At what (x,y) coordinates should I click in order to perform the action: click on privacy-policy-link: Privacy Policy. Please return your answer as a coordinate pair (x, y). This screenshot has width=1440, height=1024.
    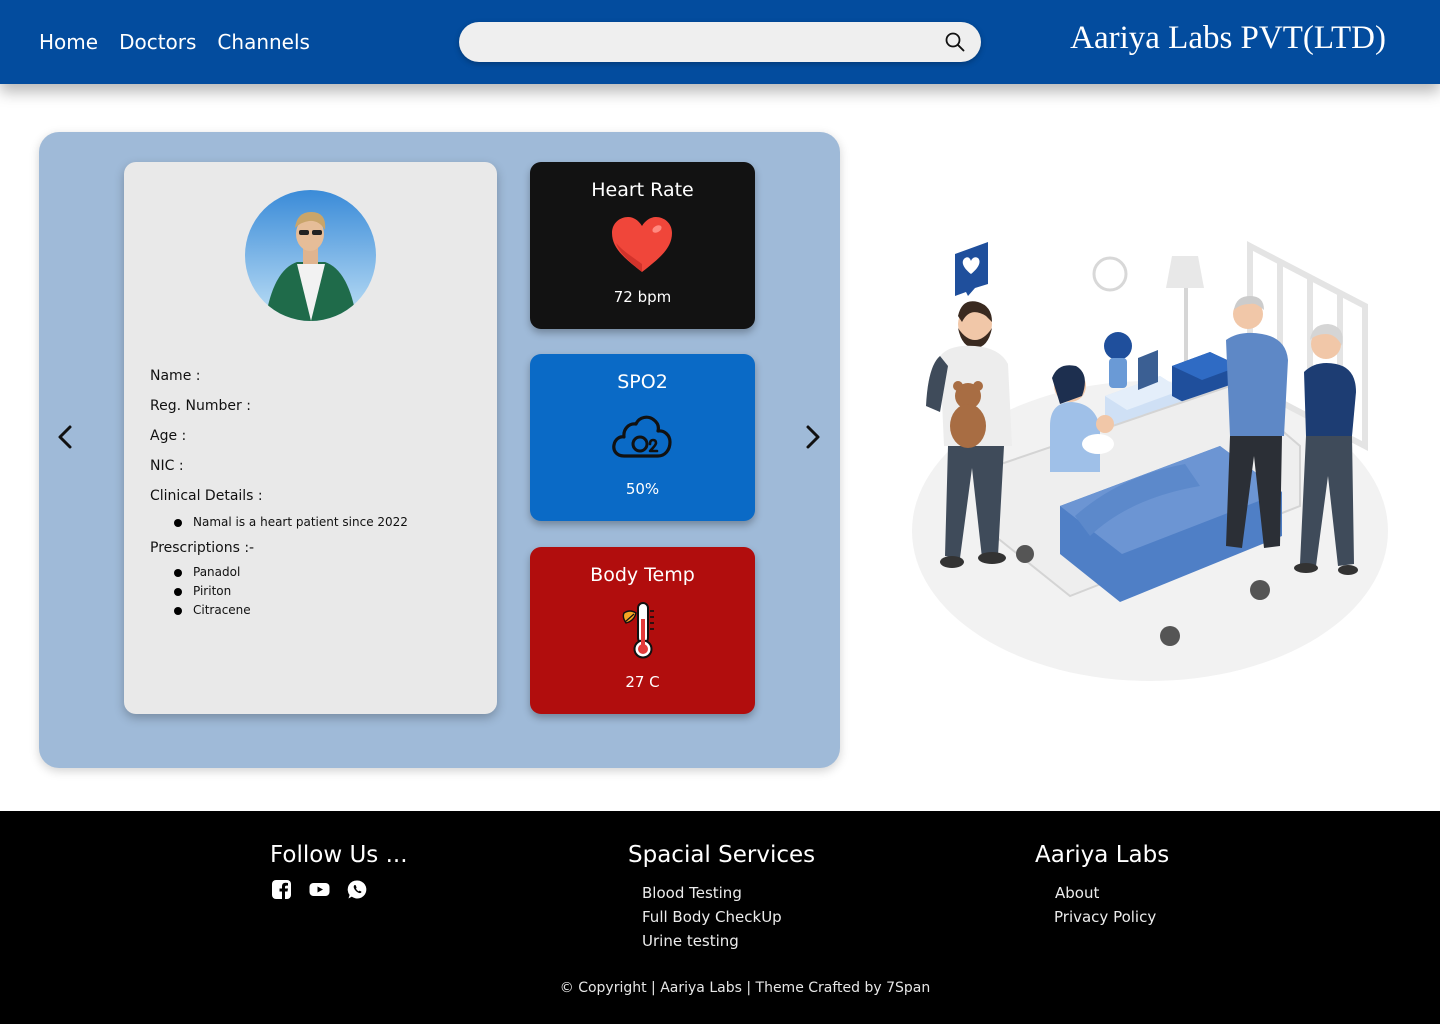
    Looking at the image, I should click on (1105, 917).